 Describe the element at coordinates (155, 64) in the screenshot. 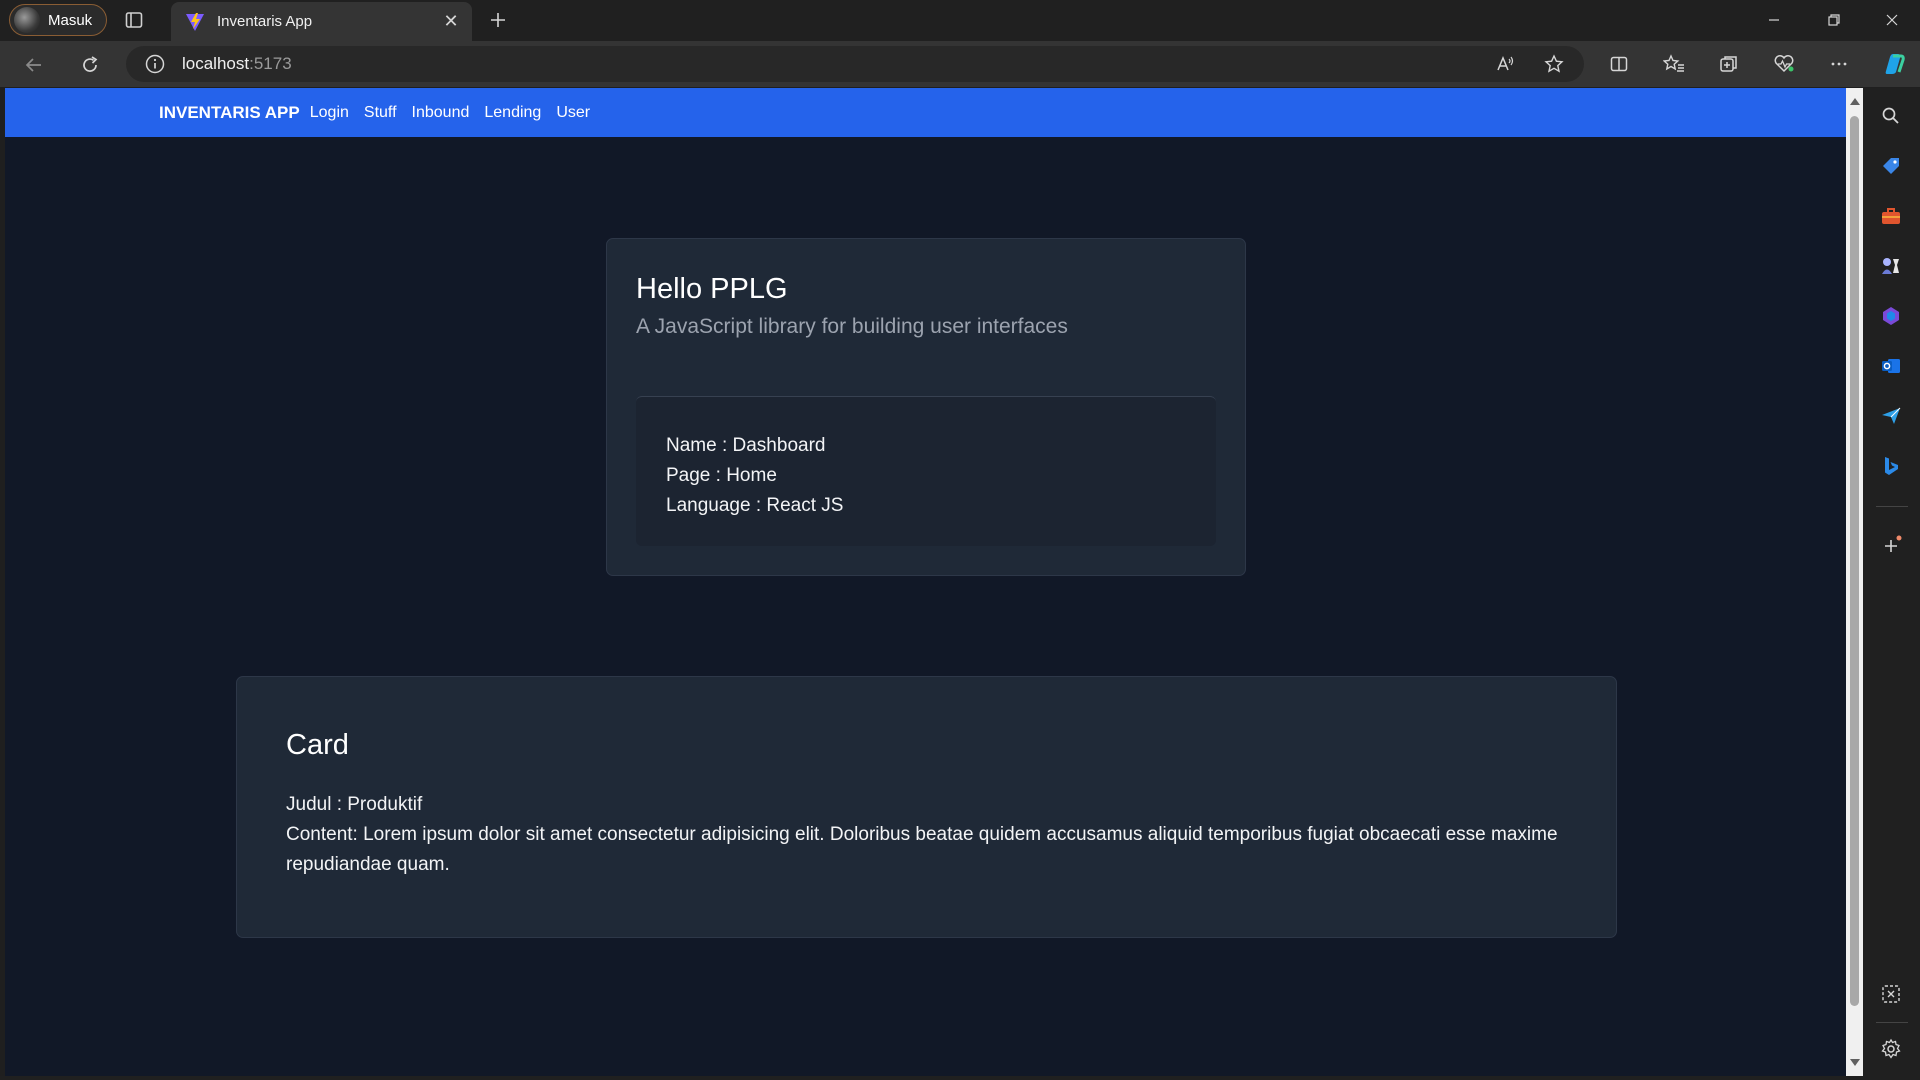

I see `site-info-icon` at that location.